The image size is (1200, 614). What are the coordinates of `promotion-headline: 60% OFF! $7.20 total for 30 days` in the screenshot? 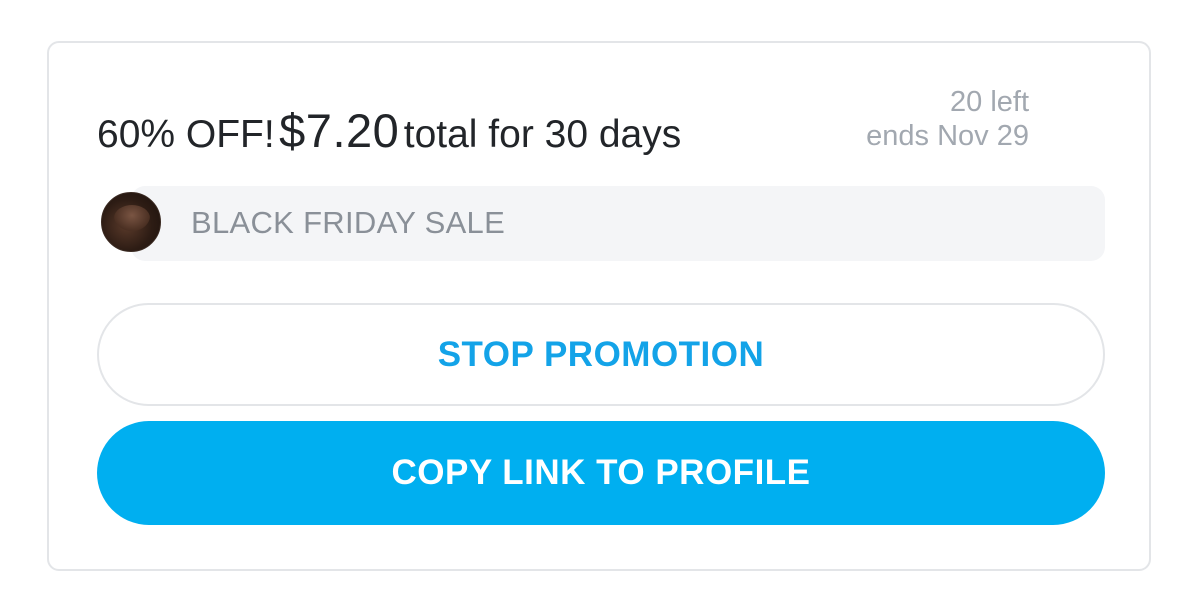 It's located at (389, 130).